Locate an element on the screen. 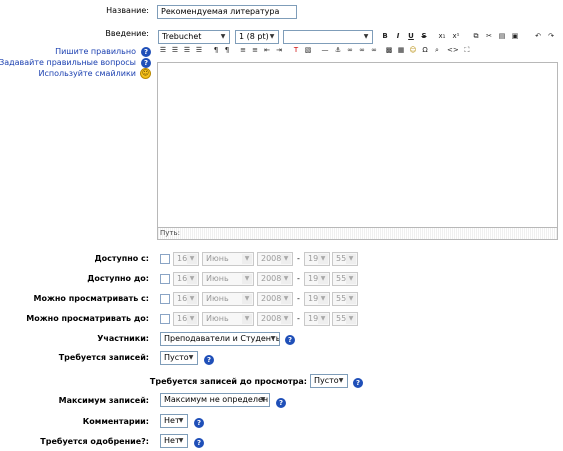 Image resolution: width=563 pixels, height=451 pixels. outdent-icon: ⇤ is located at coordinates (267, 50).